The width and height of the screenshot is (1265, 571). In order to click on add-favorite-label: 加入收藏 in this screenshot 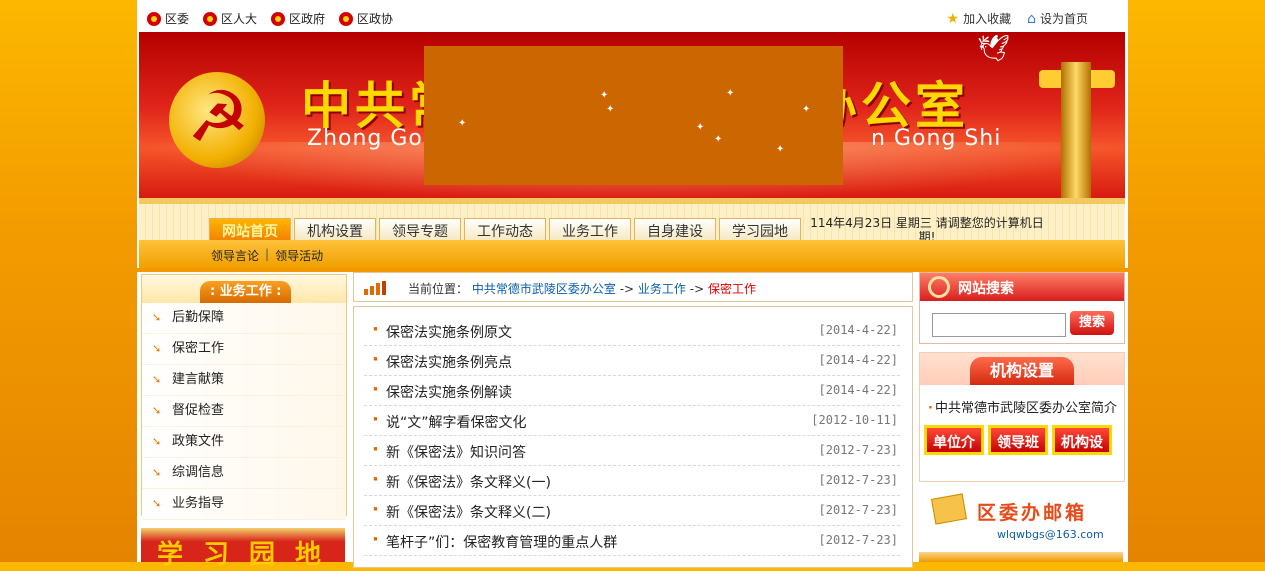, I will do `click(987, 19)`.